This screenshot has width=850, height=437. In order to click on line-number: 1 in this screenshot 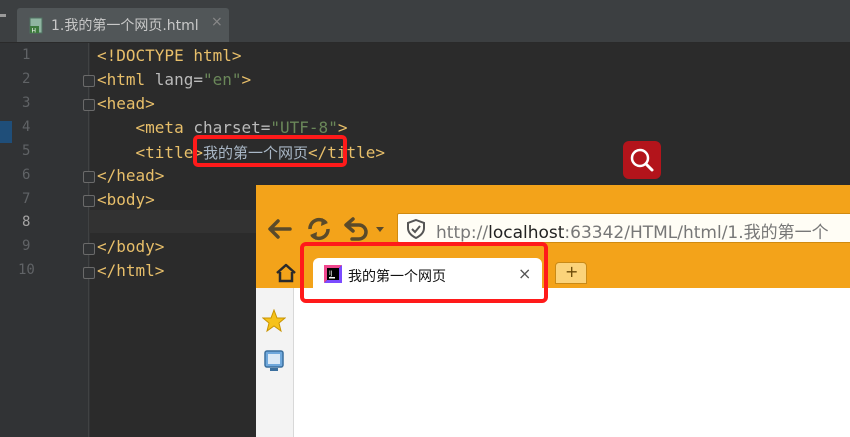, I will do `click(26, 55)`.